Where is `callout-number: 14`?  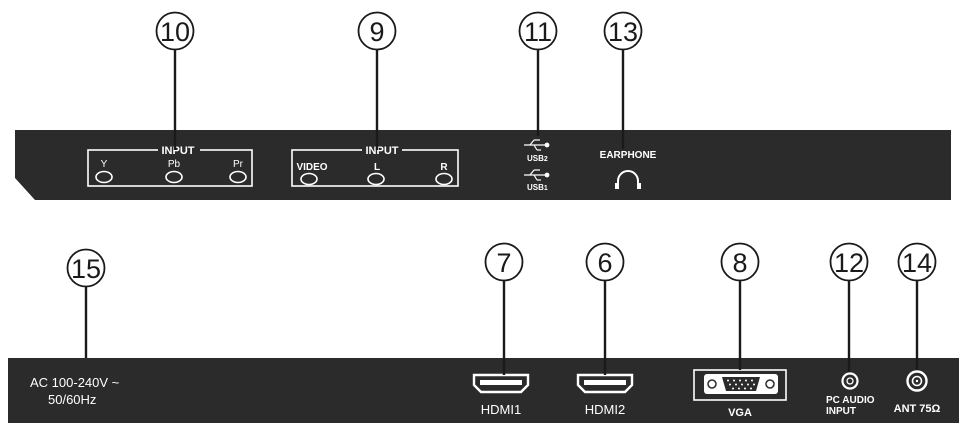 callout-number: 14 is located at coordinates (917, 263).